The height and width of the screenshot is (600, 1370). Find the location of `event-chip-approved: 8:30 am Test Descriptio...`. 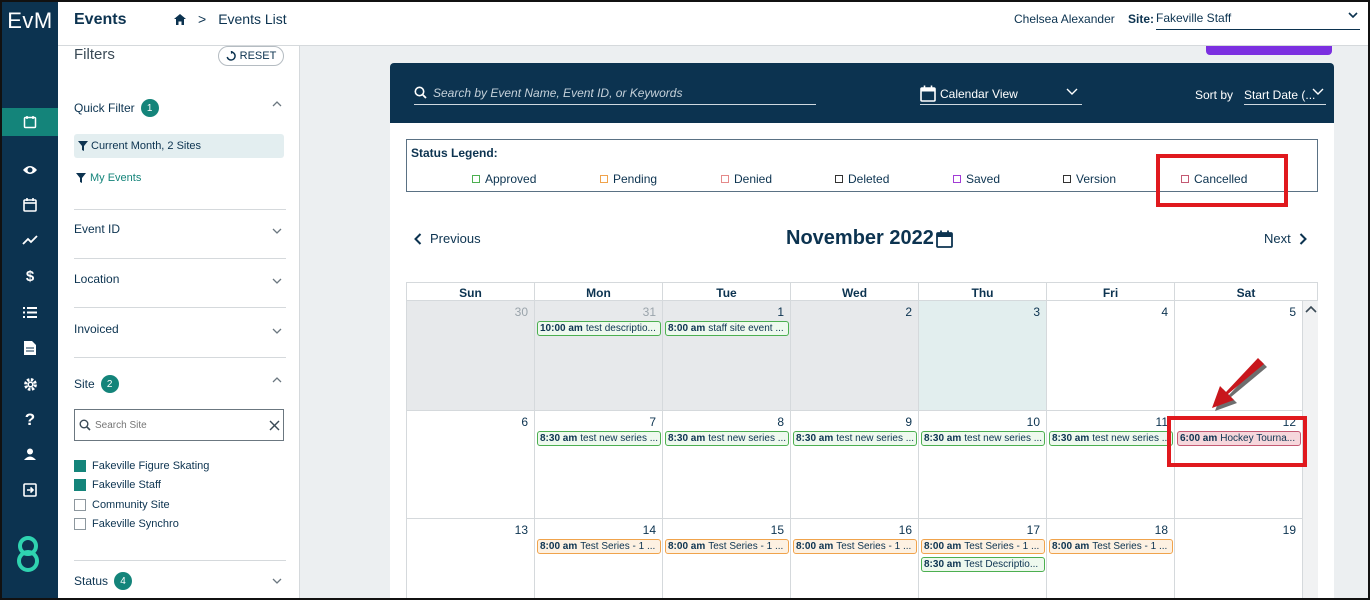

event-chip-approved: 8:30 am Test Descriptio... is located at coordinates (983, 564).